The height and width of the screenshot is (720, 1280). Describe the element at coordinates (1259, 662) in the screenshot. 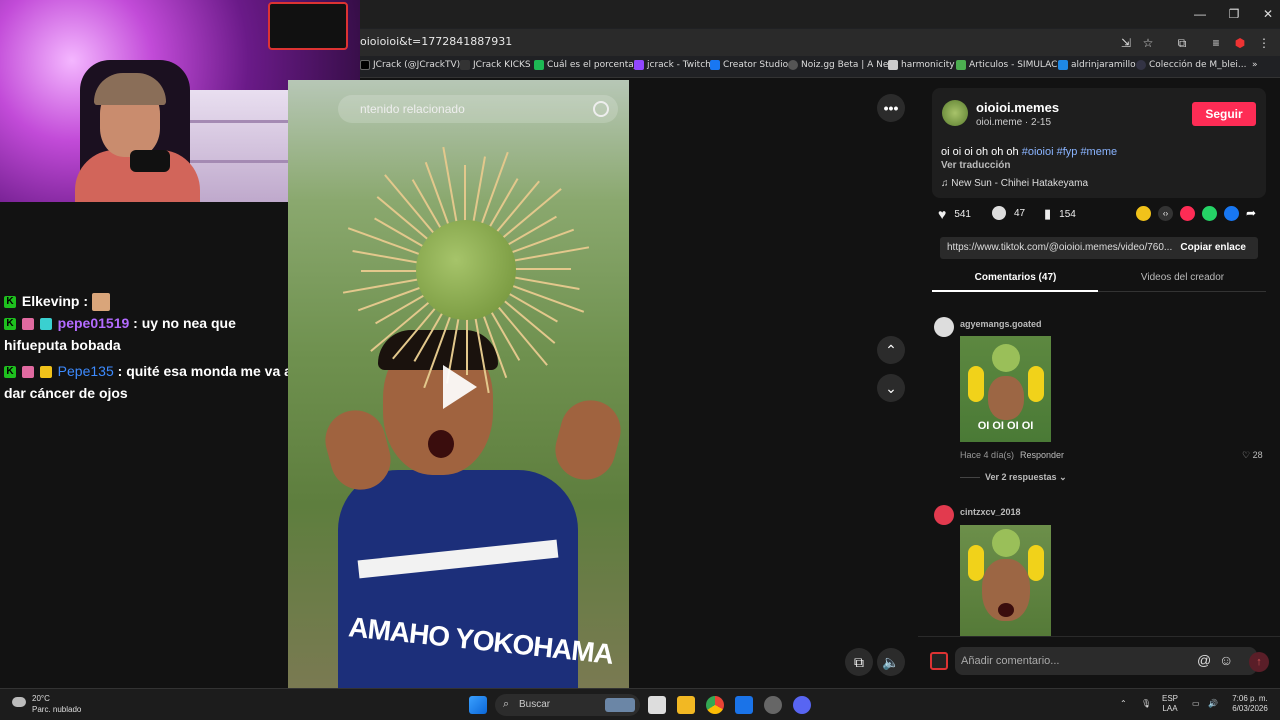

I see `send-comment-icon: ↑` at that location.